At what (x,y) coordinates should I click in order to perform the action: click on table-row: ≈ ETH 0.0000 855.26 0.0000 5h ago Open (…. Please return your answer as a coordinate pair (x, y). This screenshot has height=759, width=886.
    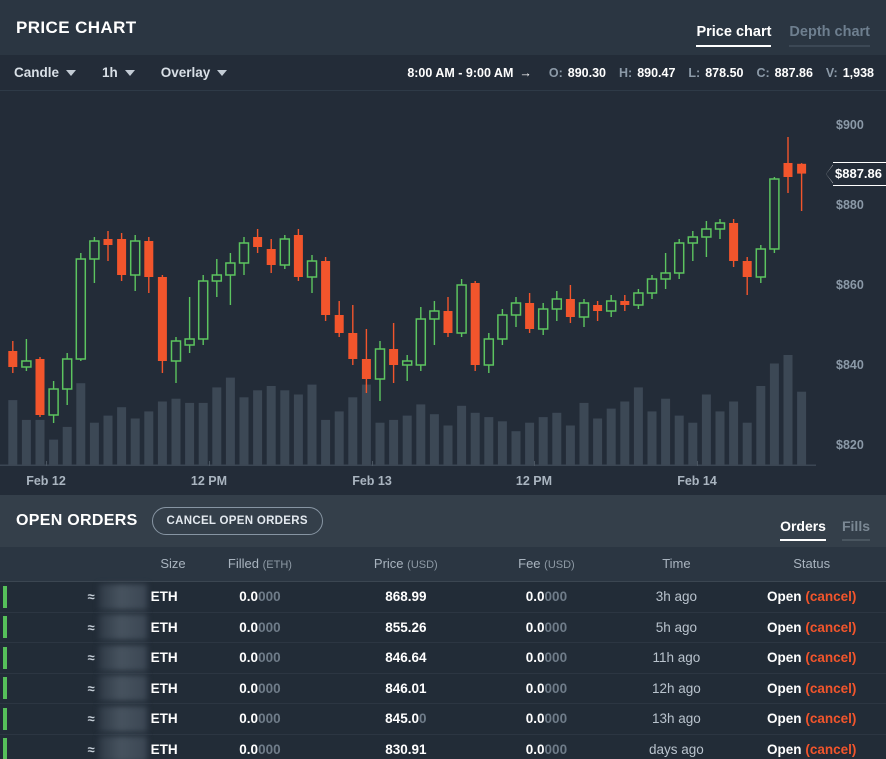
    Looking at the image, I should click on (443, 627).